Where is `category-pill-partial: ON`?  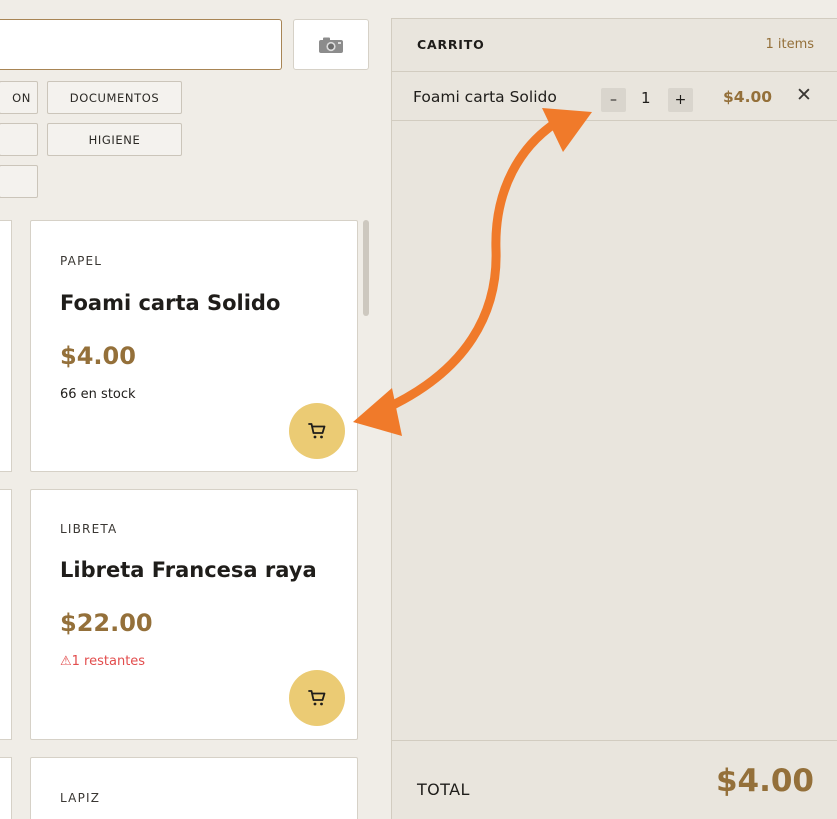
category-pill-partial: ON is located at coordinates (19, 97).